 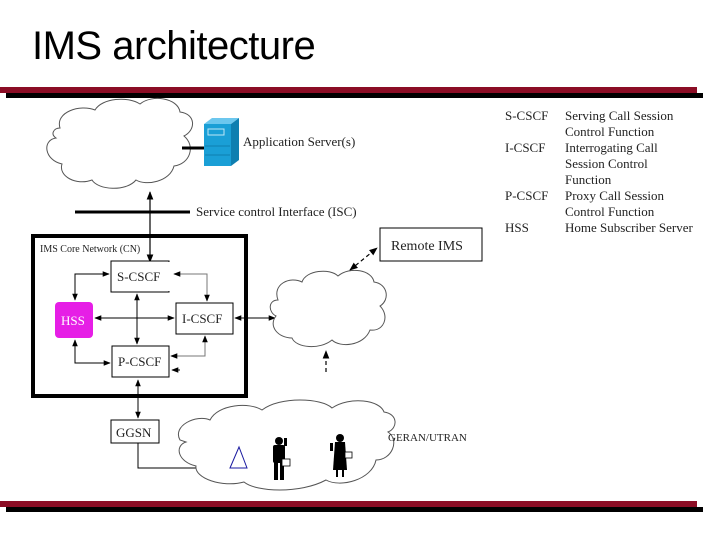 I want to click on legend-abbr: I-CSCF, so click(x=525, y=147).